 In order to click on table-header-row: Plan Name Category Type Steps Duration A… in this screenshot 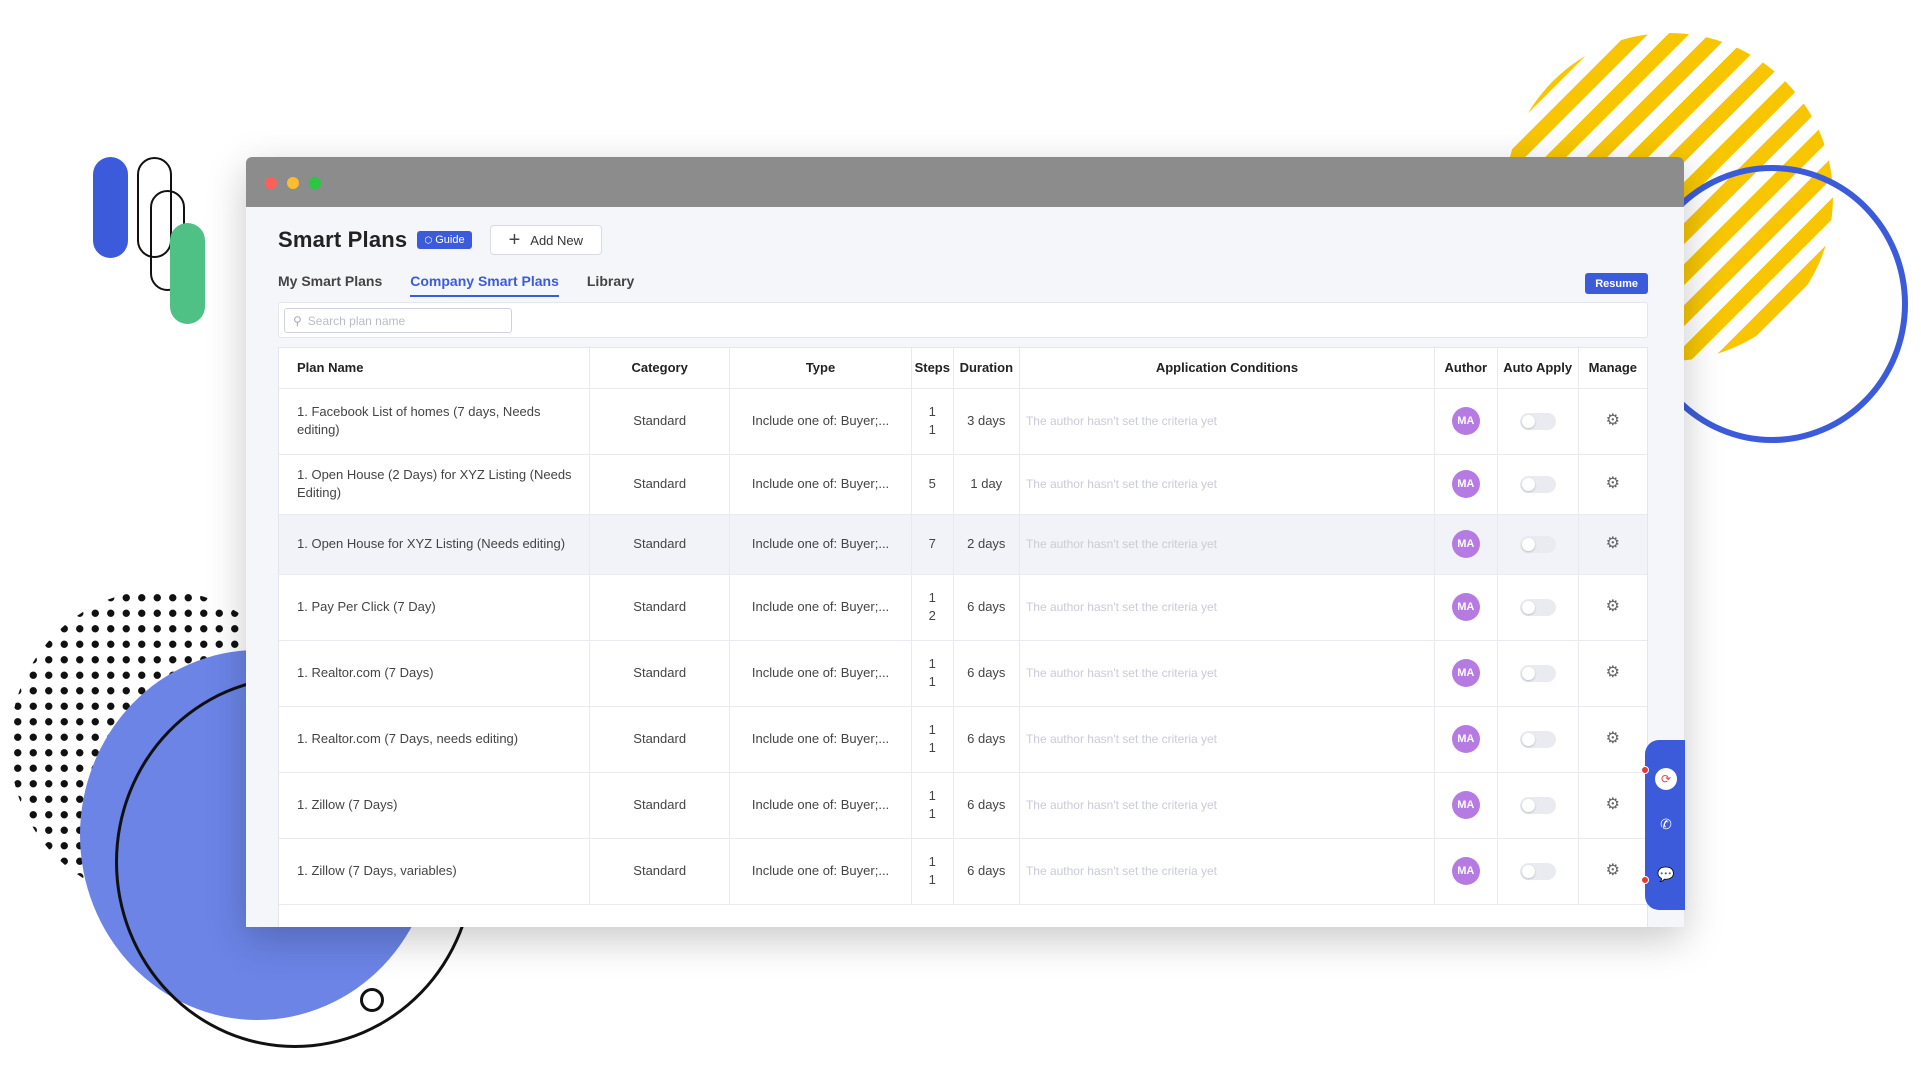, I will do `click(963, 368)`.